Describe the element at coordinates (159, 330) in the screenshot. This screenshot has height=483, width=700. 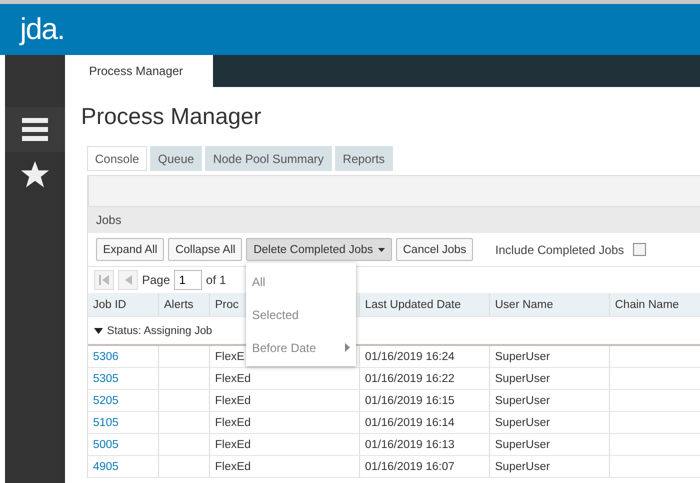
I see `group-label: Status: Assigning Job` at that location.